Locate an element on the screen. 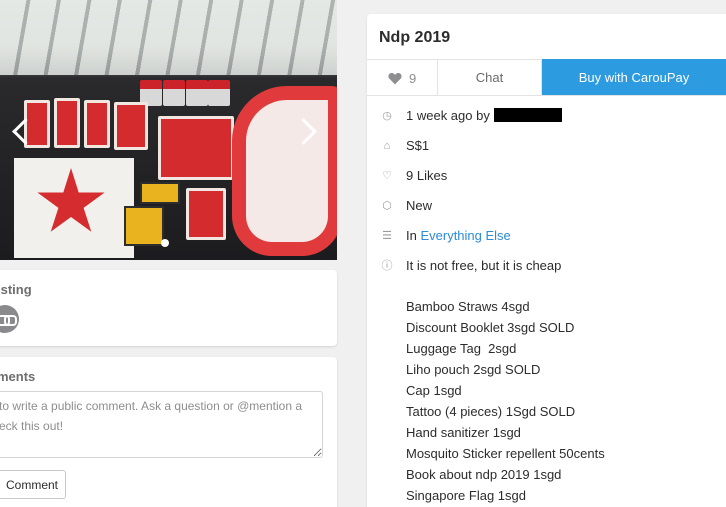 This screenshot has width=726, height=507. description-row: ⓘ It is not free, but it is cheap is located at coordinates (546, 267).